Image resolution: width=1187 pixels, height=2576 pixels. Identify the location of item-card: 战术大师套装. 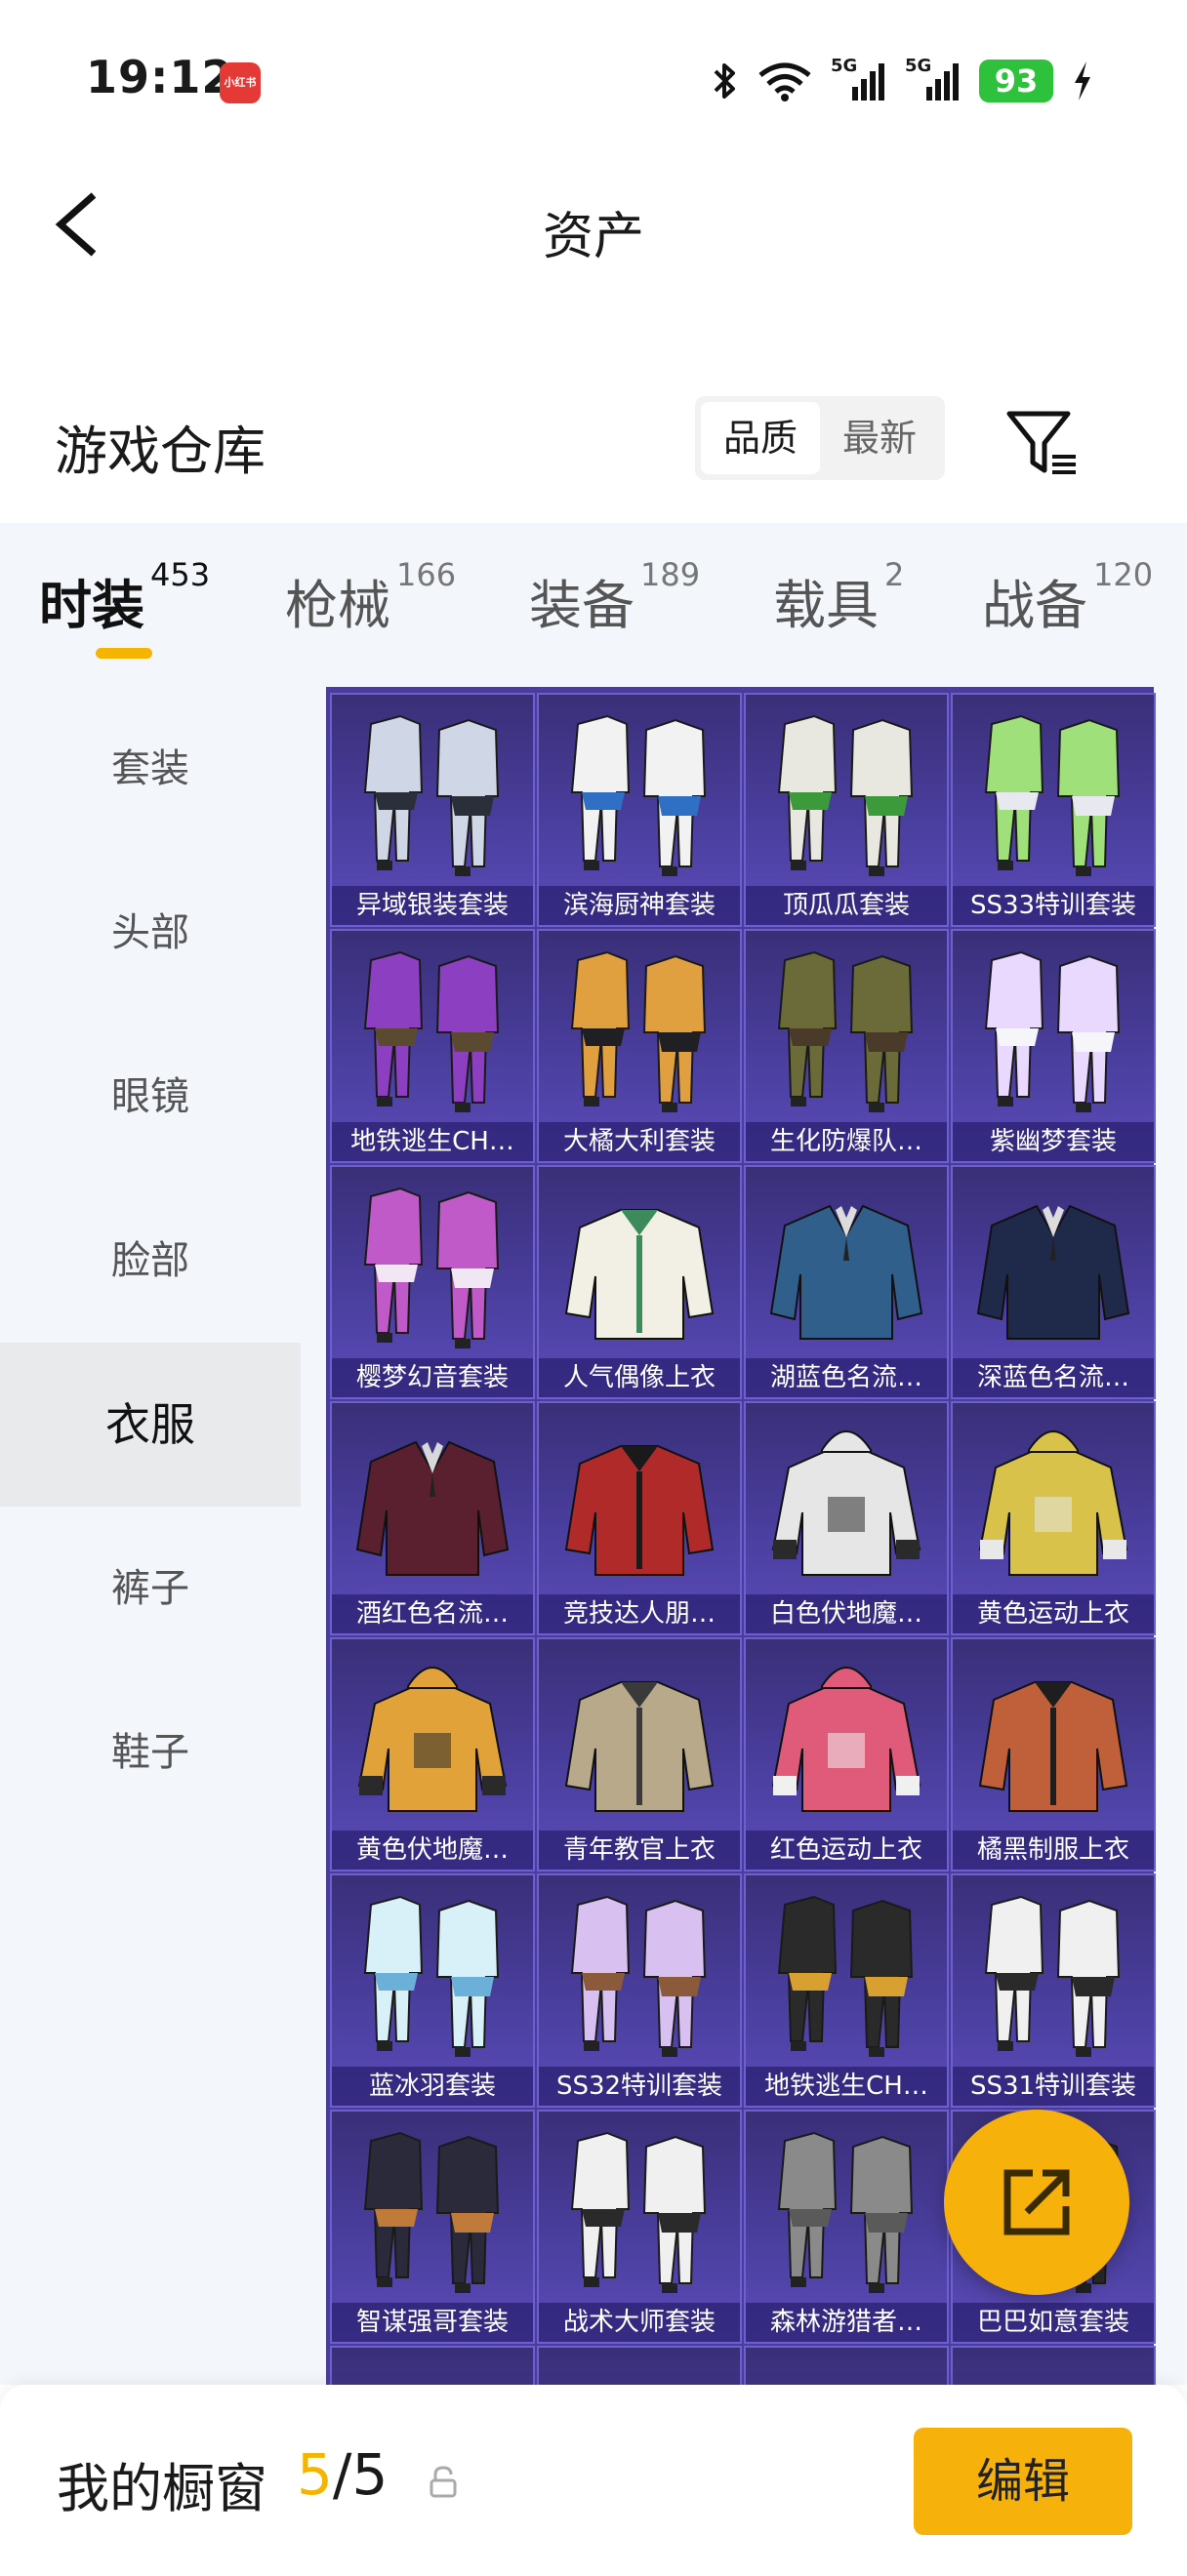
(639, 2227).